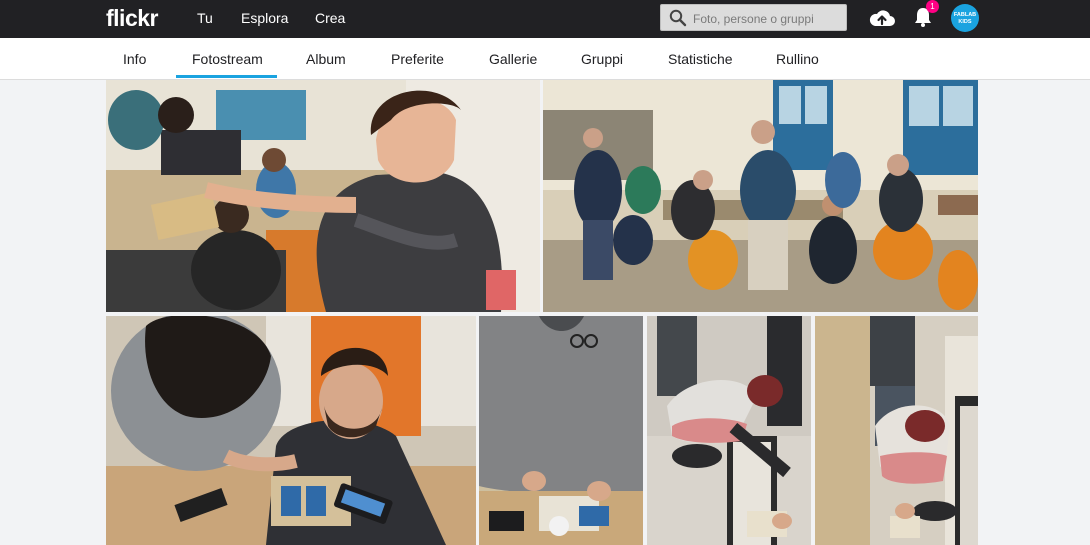  Describe the element at coordinates (882, 18) in the screenshot. I see `upload-cloud-icon` at that location.